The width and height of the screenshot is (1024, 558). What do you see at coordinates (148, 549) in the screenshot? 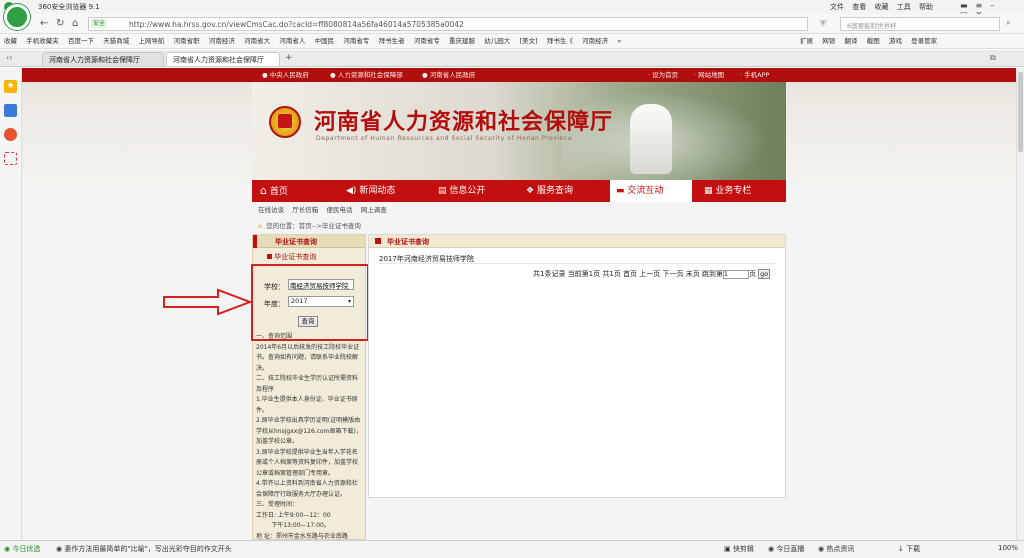
I see `status-label: 妻作方法用最简单的"比喻"，写出光彩夺目的作文开头` at bounding box center [148, 549].